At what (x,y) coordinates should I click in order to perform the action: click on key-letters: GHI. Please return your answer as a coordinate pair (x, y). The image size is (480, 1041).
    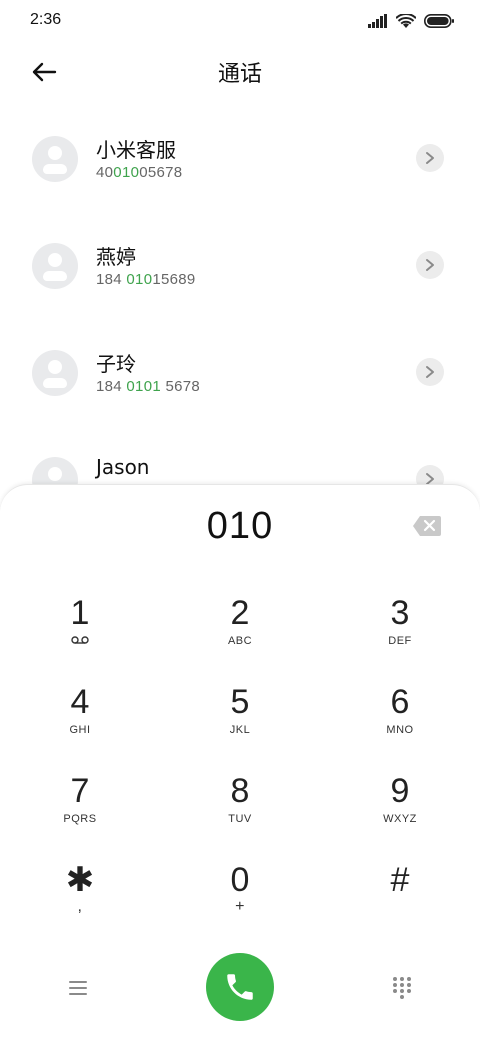
    Looking at the image, I should click on (80, 730).